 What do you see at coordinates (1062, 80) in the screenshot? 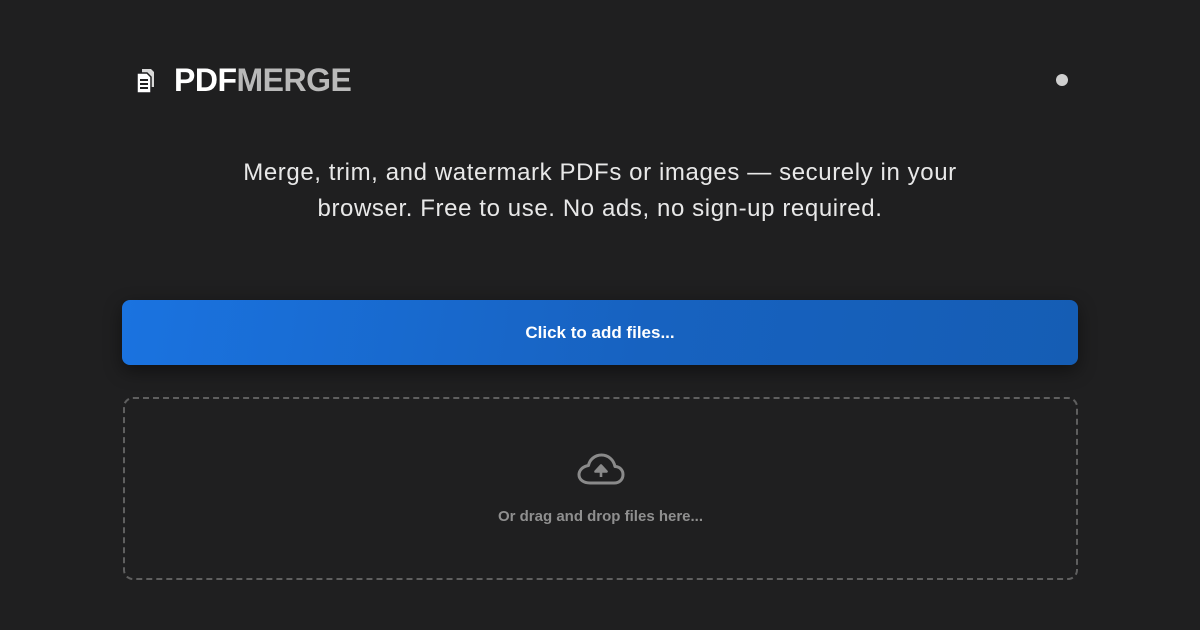
I see `theme-toggle-button` at bounding box center [1062, 80].